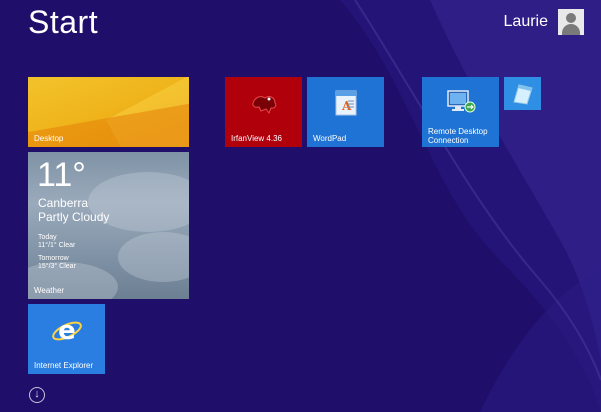 Image resolution: width=601 pixels, height=412 pixels. What do you see at coordinates (57, 245) in the screenshot?
I see `weather-today-forecast: 11°/1° Clear` at bounding box center [57, 245].